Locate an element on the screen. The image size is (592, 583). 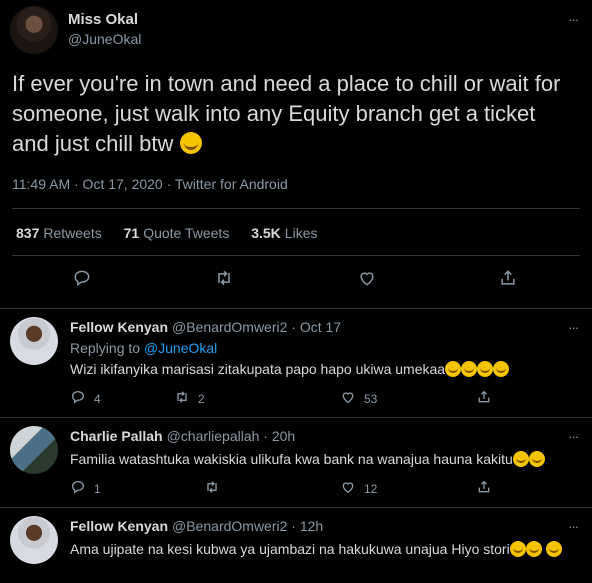
author-name: Miss Okal is located at coordinates (103, 19).